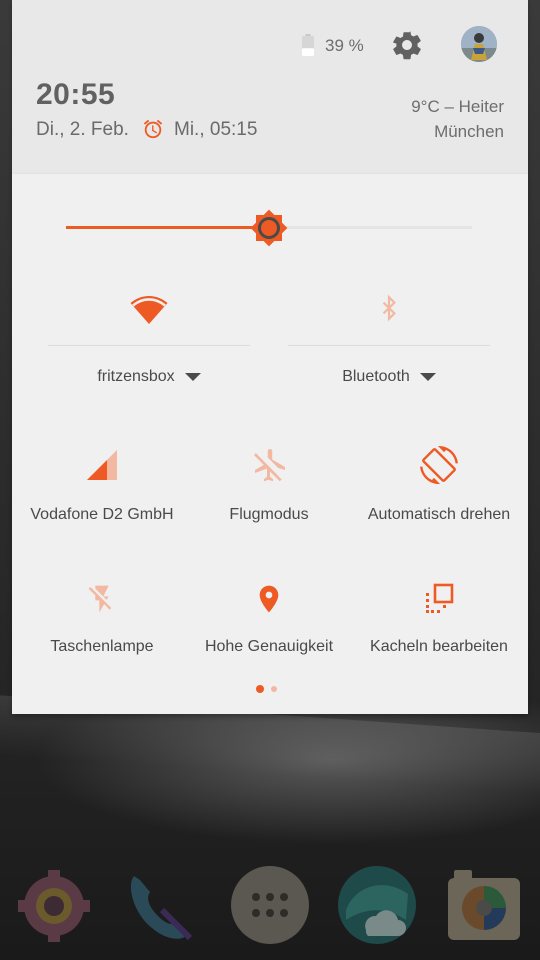  Describe the element at coordinates (153, 129) in the screenshot. I see `alarm-clock-icon` at that location.